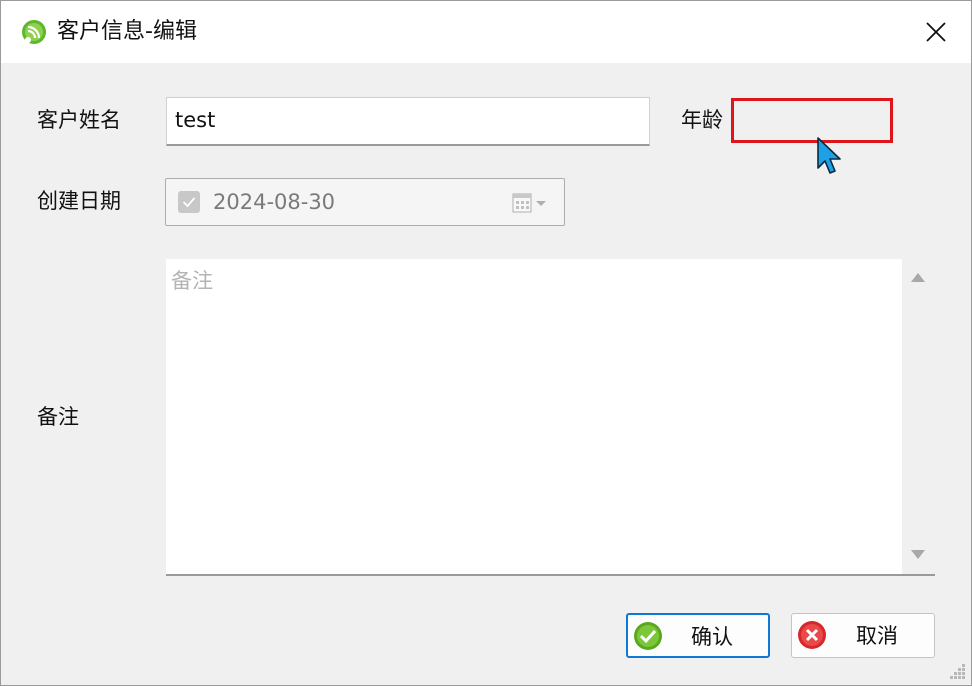 The image size is (972, 686). What do you see at coordinates (34, 32) in the screenshot?
I see `app-icon` at bounding box center [34, 32].